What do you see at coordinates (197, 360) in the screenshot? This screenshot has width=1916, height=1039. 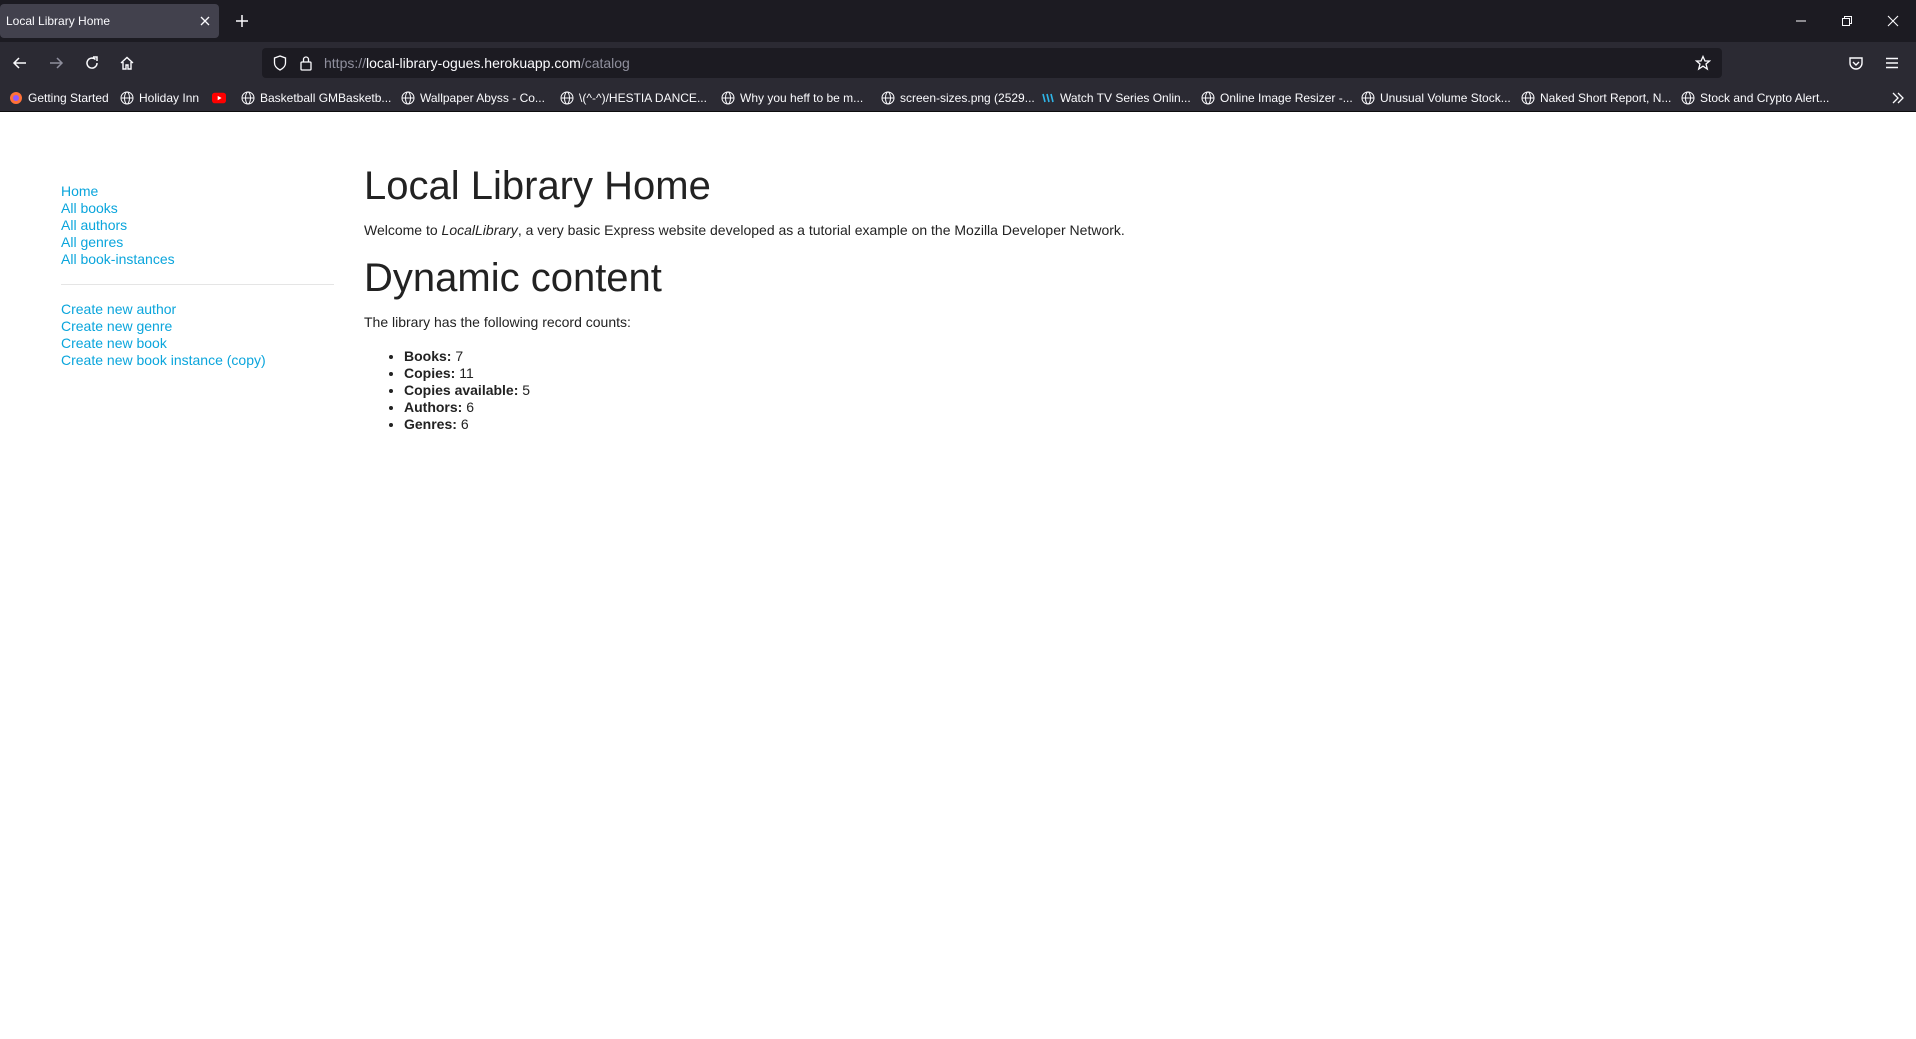 I see `sidebar-link-create-book-instance: Create new book instance (copy)` at bounding box center [197, 360].